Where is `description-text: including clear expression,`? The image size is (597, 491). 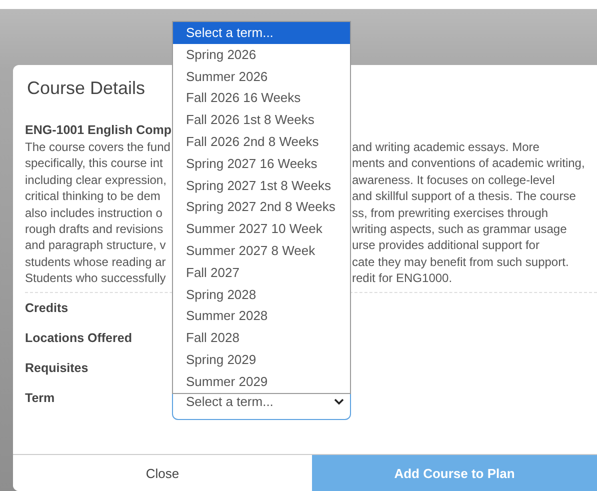 description-text: including clear expression, is located at coordinates (96, 180).